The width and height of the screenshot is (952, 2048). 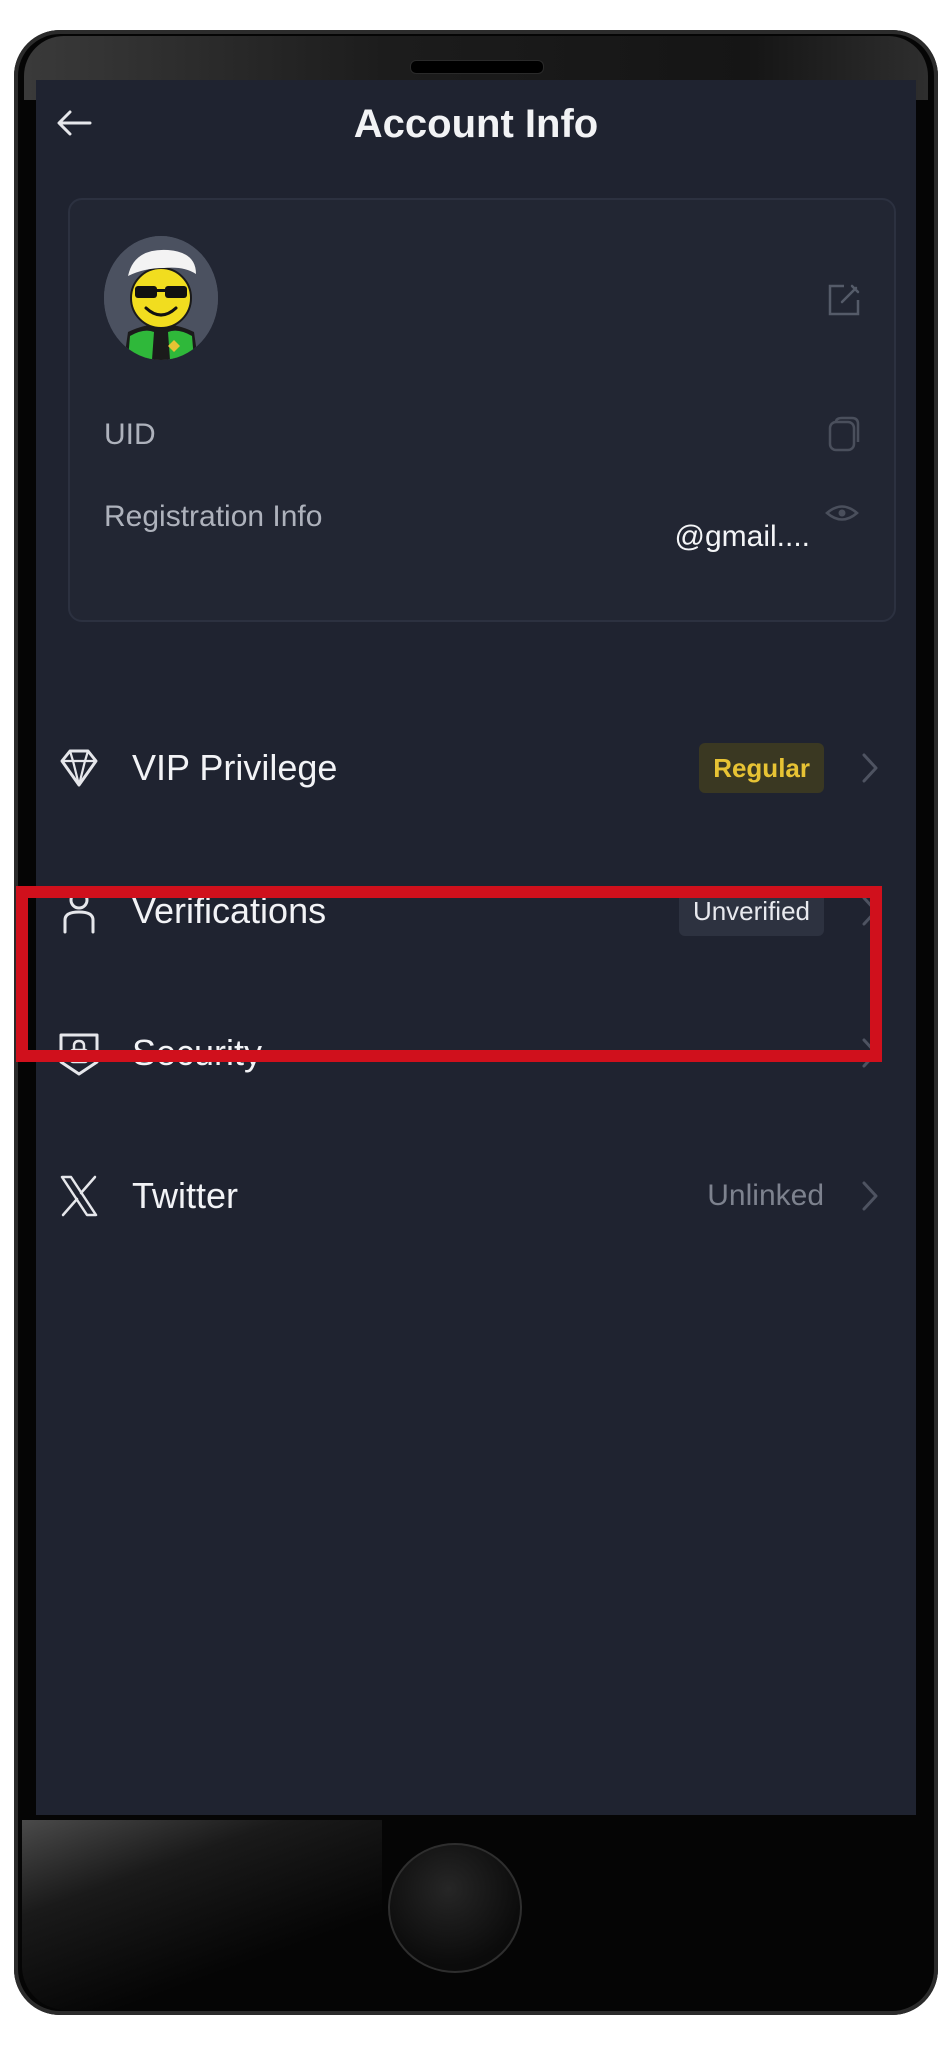 I want to click on menu-item-twitter: Twitter Unlinked, so click(x=476, y=1195).